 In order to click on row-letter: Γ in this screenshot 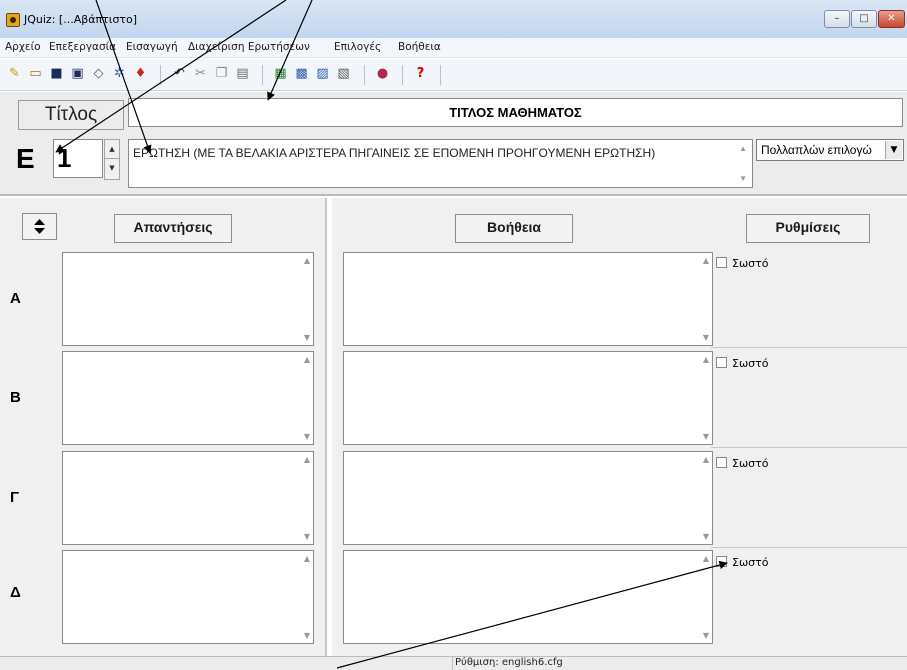, I will do `click(15, 497)`.